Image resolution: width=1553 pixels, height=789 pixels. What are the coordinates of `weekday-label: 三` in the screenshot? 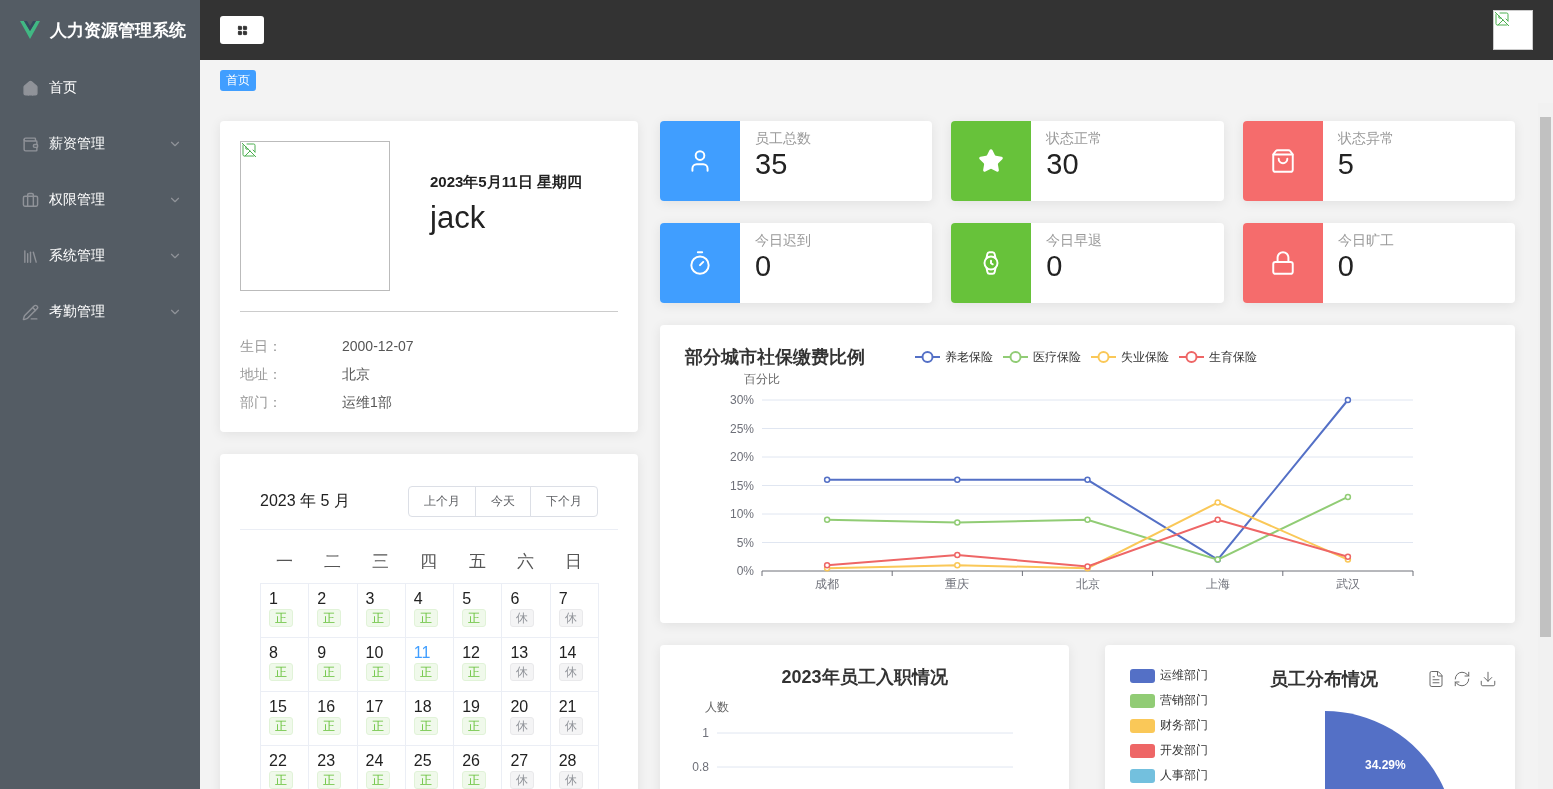 It's located at (381, 562).